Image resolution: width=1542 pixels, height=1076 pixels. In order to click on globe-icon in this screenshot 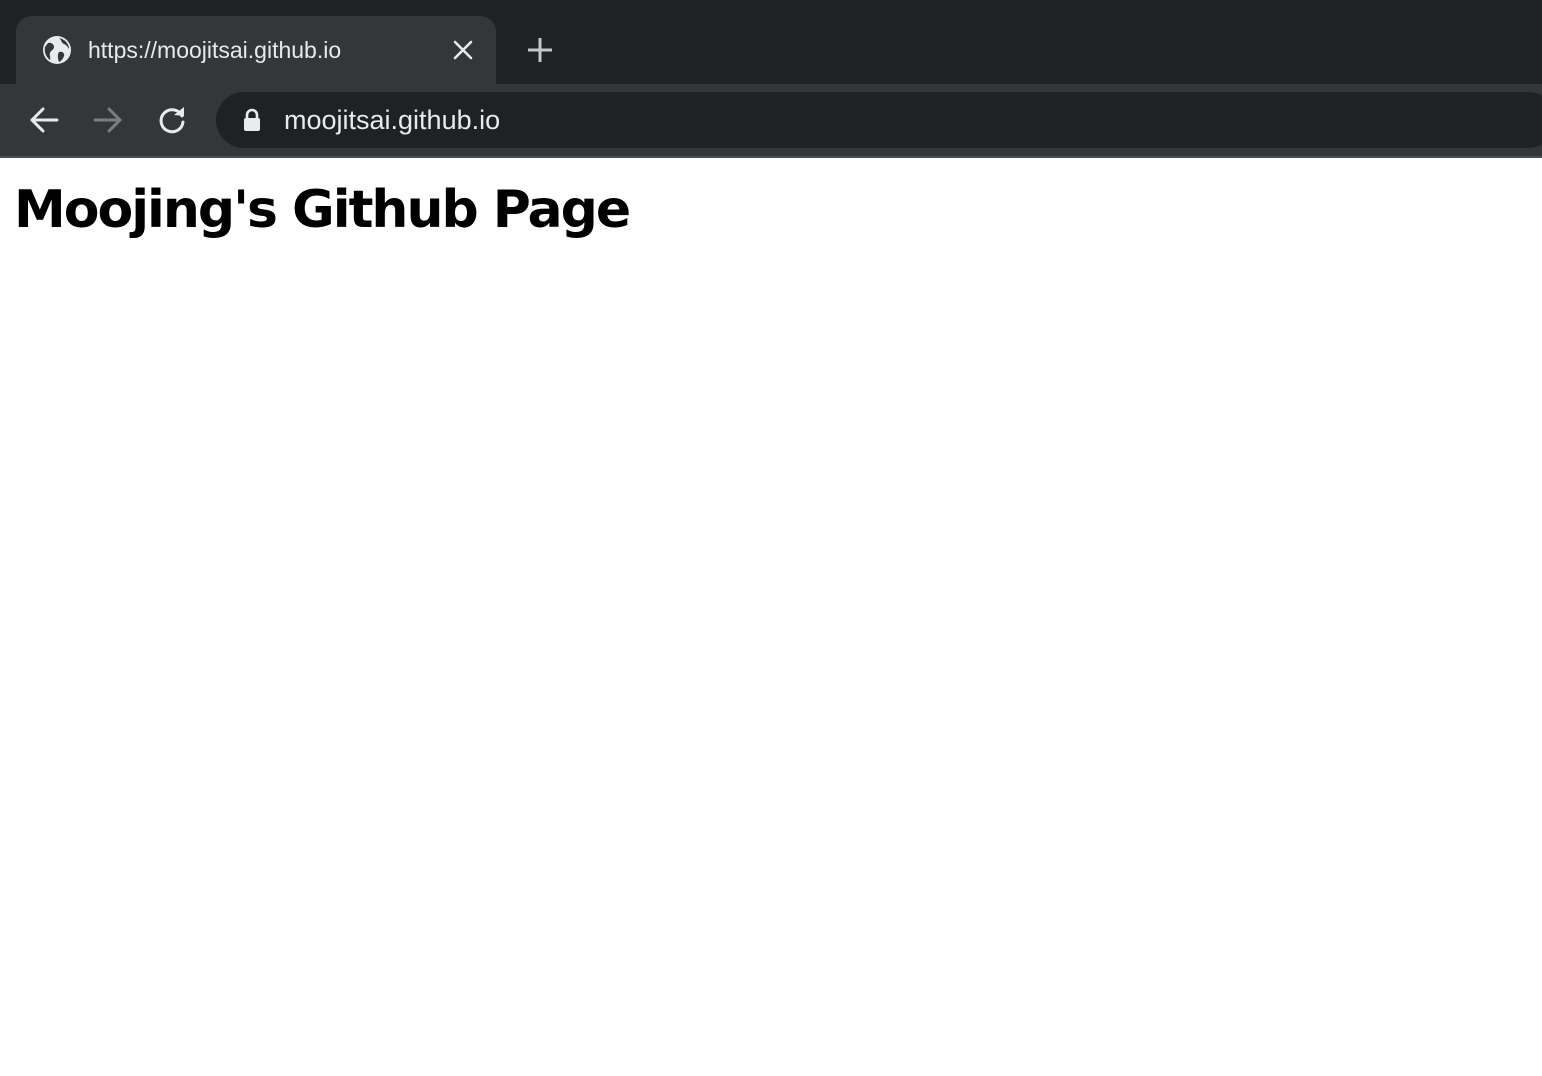, I will do `click(57, 50)`.